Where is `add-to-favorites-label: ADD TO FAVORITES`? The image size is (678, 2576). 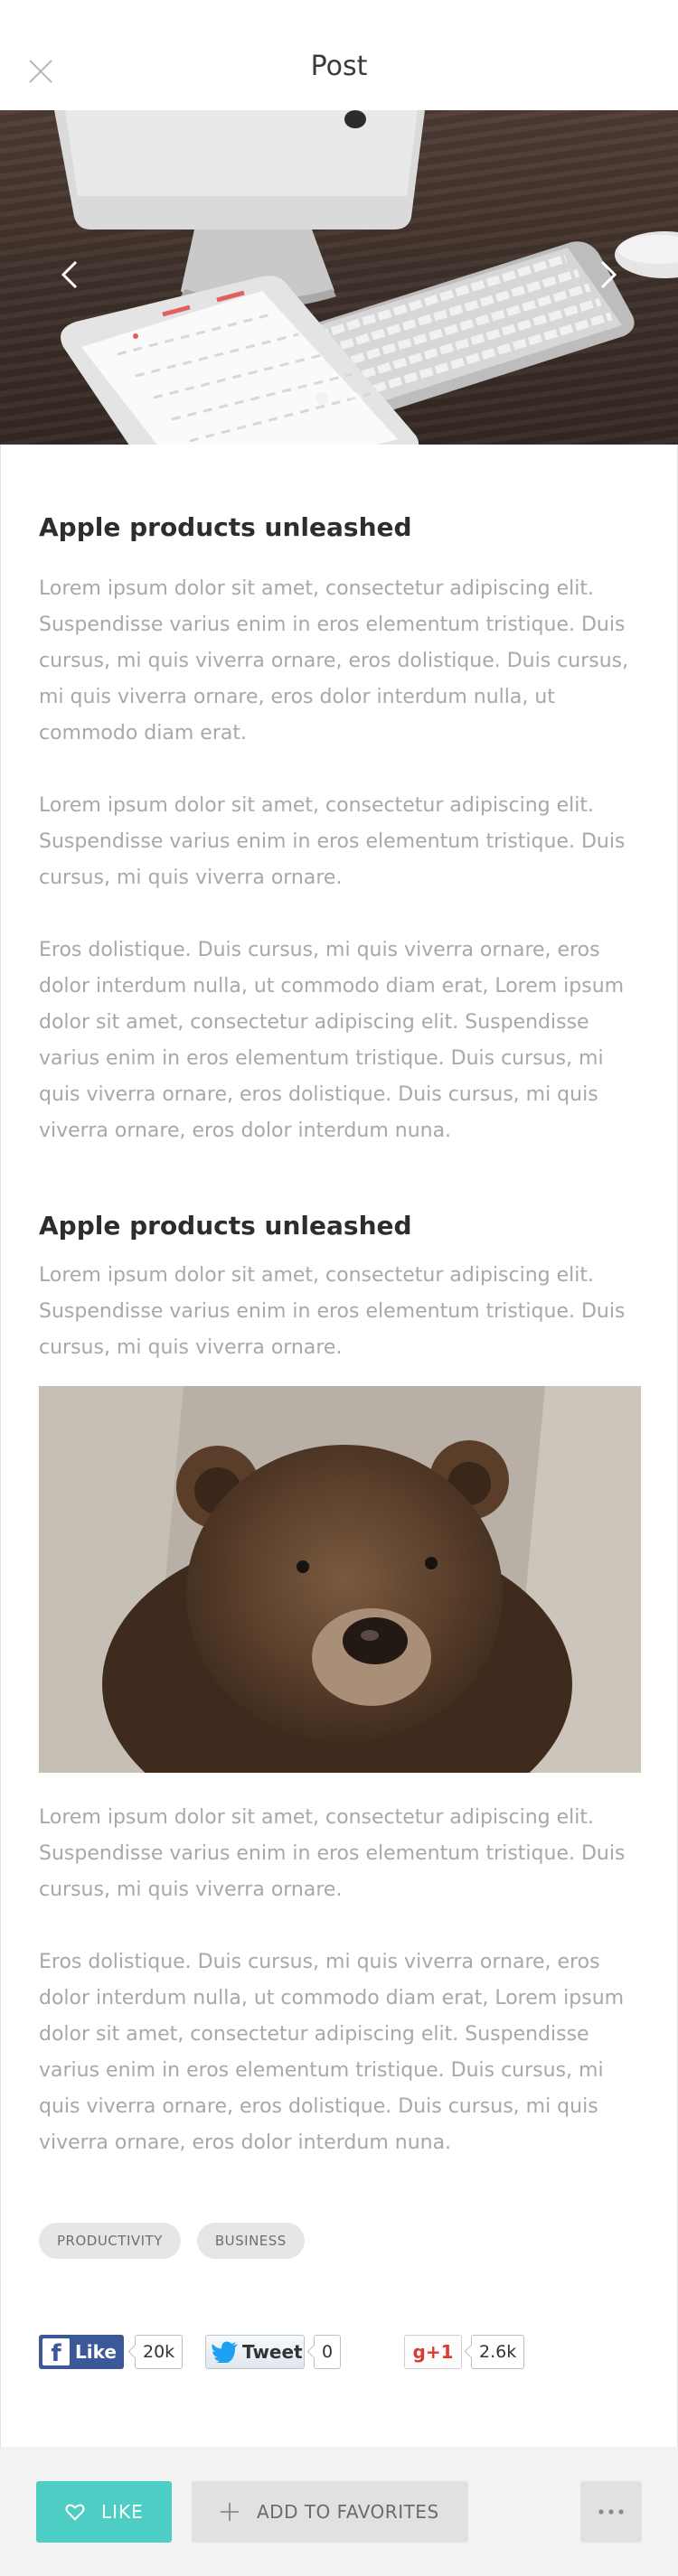
add-to-favorites-label: ADD TO FAVORITES is located at coordinates (348, 2512).